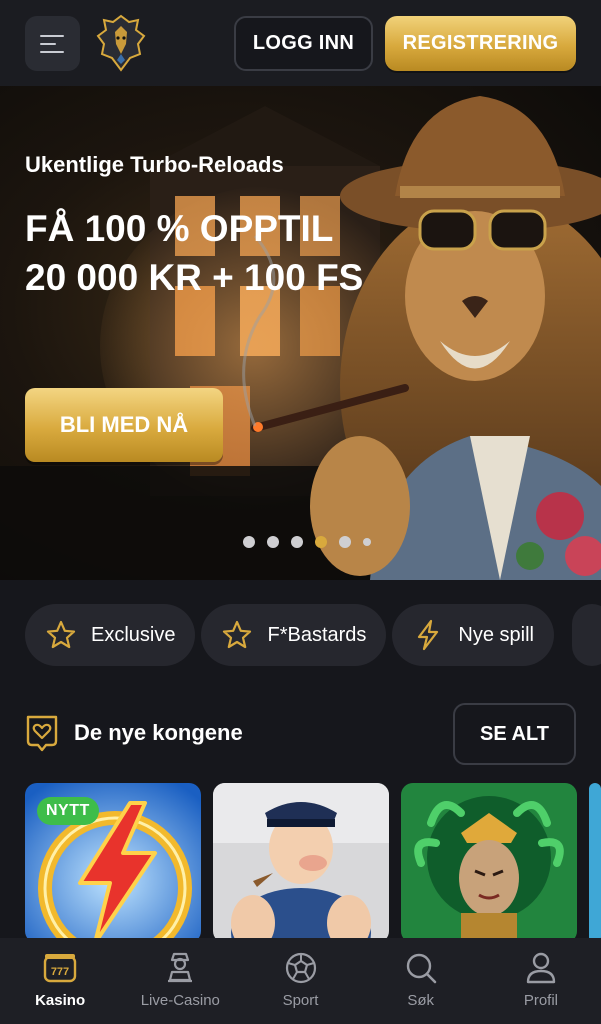  What do you see at coordinates (158, 732) in the screenshot?
I see `section-title: De nye kongene` at bounding box center [158, 732].